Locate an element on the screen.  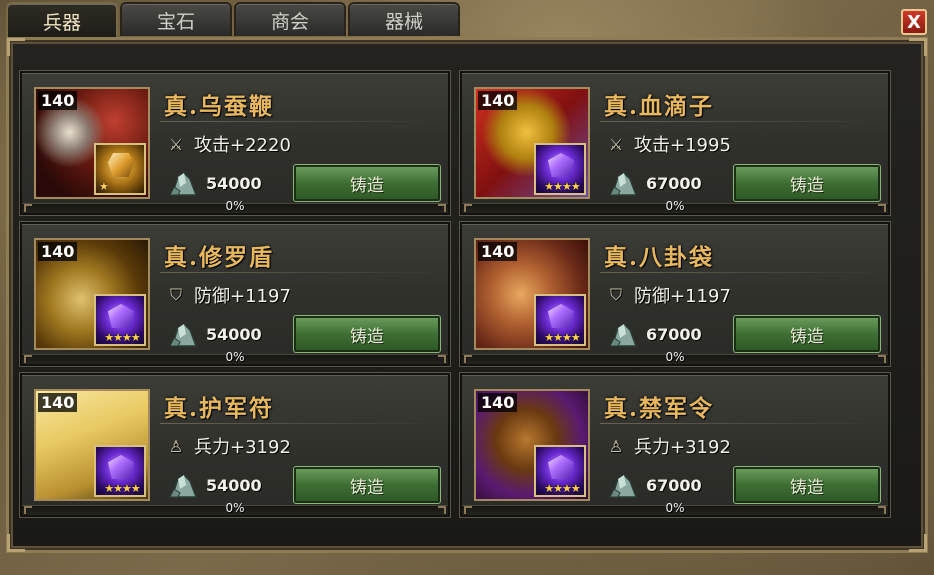
item-card: 140 ★★★★ 真.禁军令 ♙ 兵力+3192 67000 铸造 0% is located at coordinates (675, 445).